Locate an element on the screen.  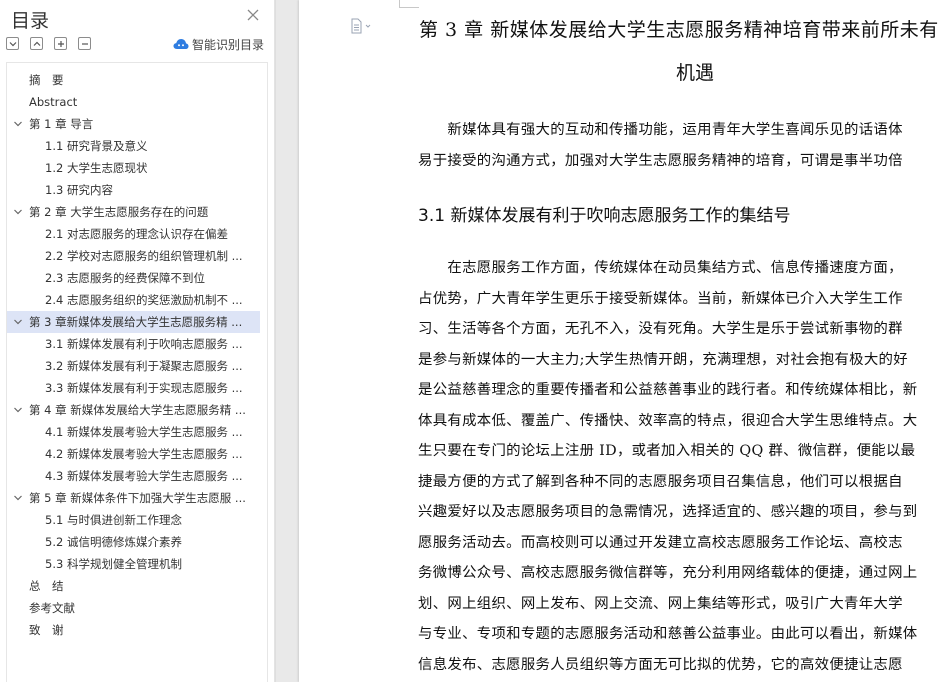
toc-item: 致 谢 is located at coordinates (133, 630).